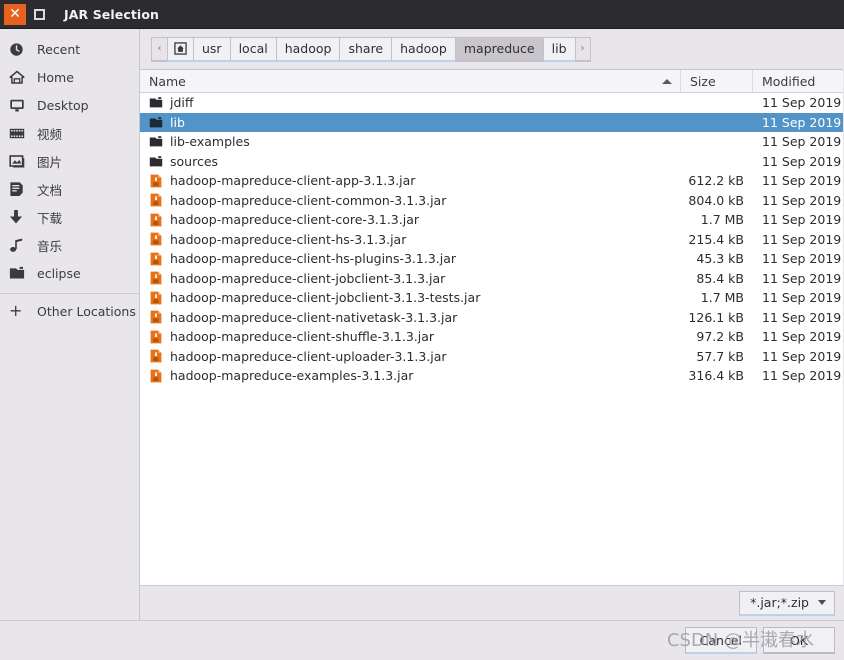 The height and width of the screenshot is (660, 844). What do you see at coordinates (69, 105) in the screenshot?
I see `sidebar-item-desktop: Desktop` at bounding box center [69, 105].